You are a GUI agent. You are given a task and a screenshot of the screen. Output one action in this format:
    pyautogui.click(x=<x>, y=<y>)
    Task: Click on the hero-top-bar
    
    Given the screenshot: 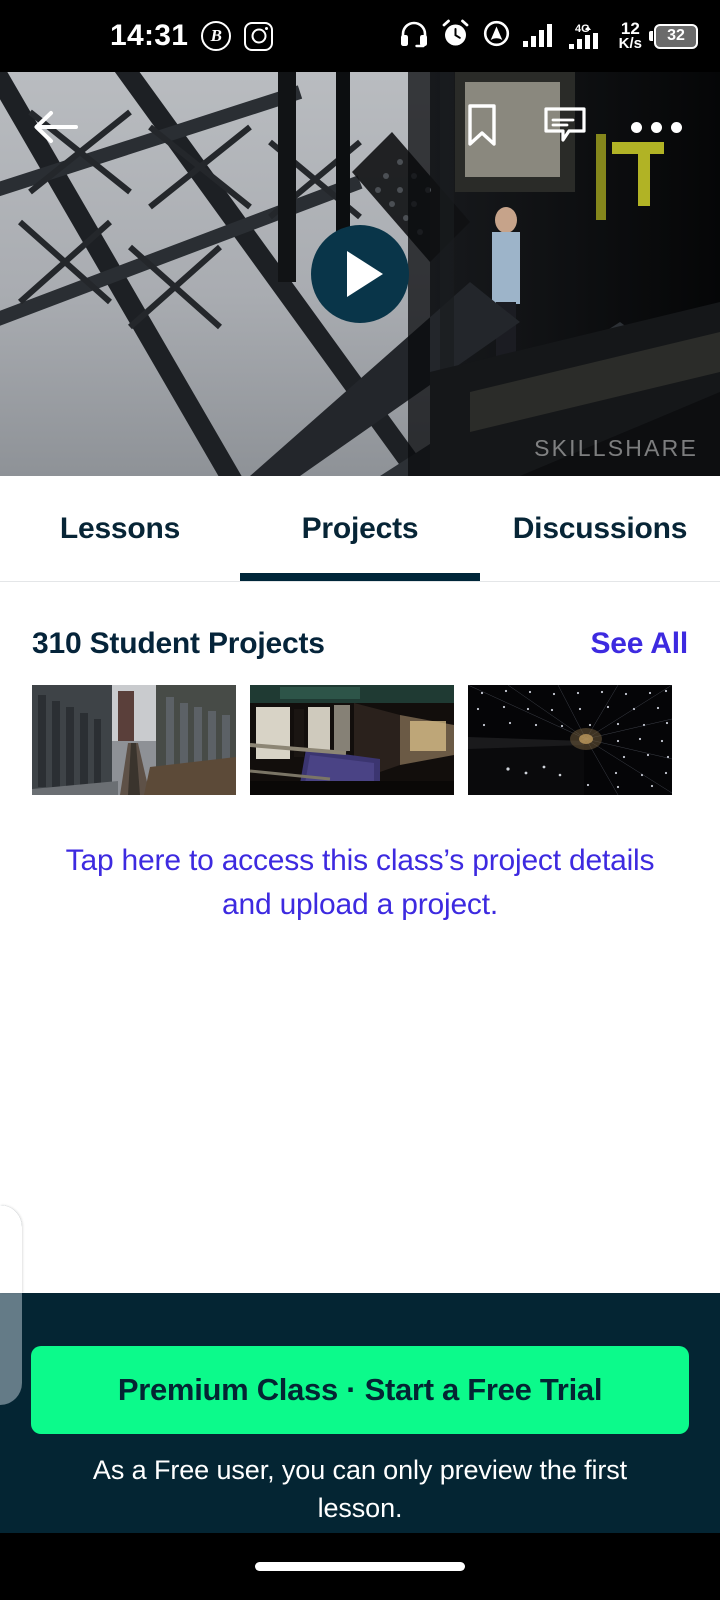 What is the action you would take?
    pyautogui.click(x=360, y=127)
    